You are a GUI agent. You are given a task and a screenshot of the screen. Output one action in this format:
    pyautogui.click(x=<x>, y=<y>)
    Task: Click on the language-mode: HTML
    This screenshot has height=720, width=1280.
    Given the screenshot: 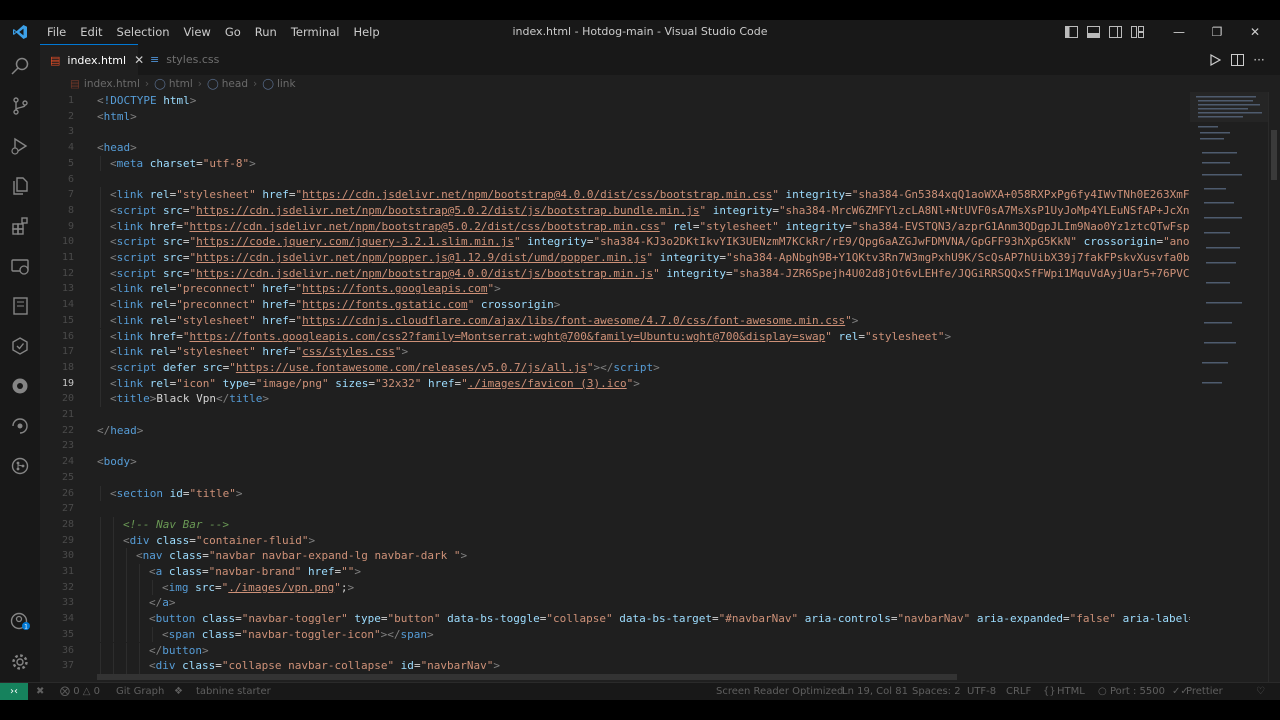 What is the action you would take?
    pyautogui.click(x=1071, y=691)
    